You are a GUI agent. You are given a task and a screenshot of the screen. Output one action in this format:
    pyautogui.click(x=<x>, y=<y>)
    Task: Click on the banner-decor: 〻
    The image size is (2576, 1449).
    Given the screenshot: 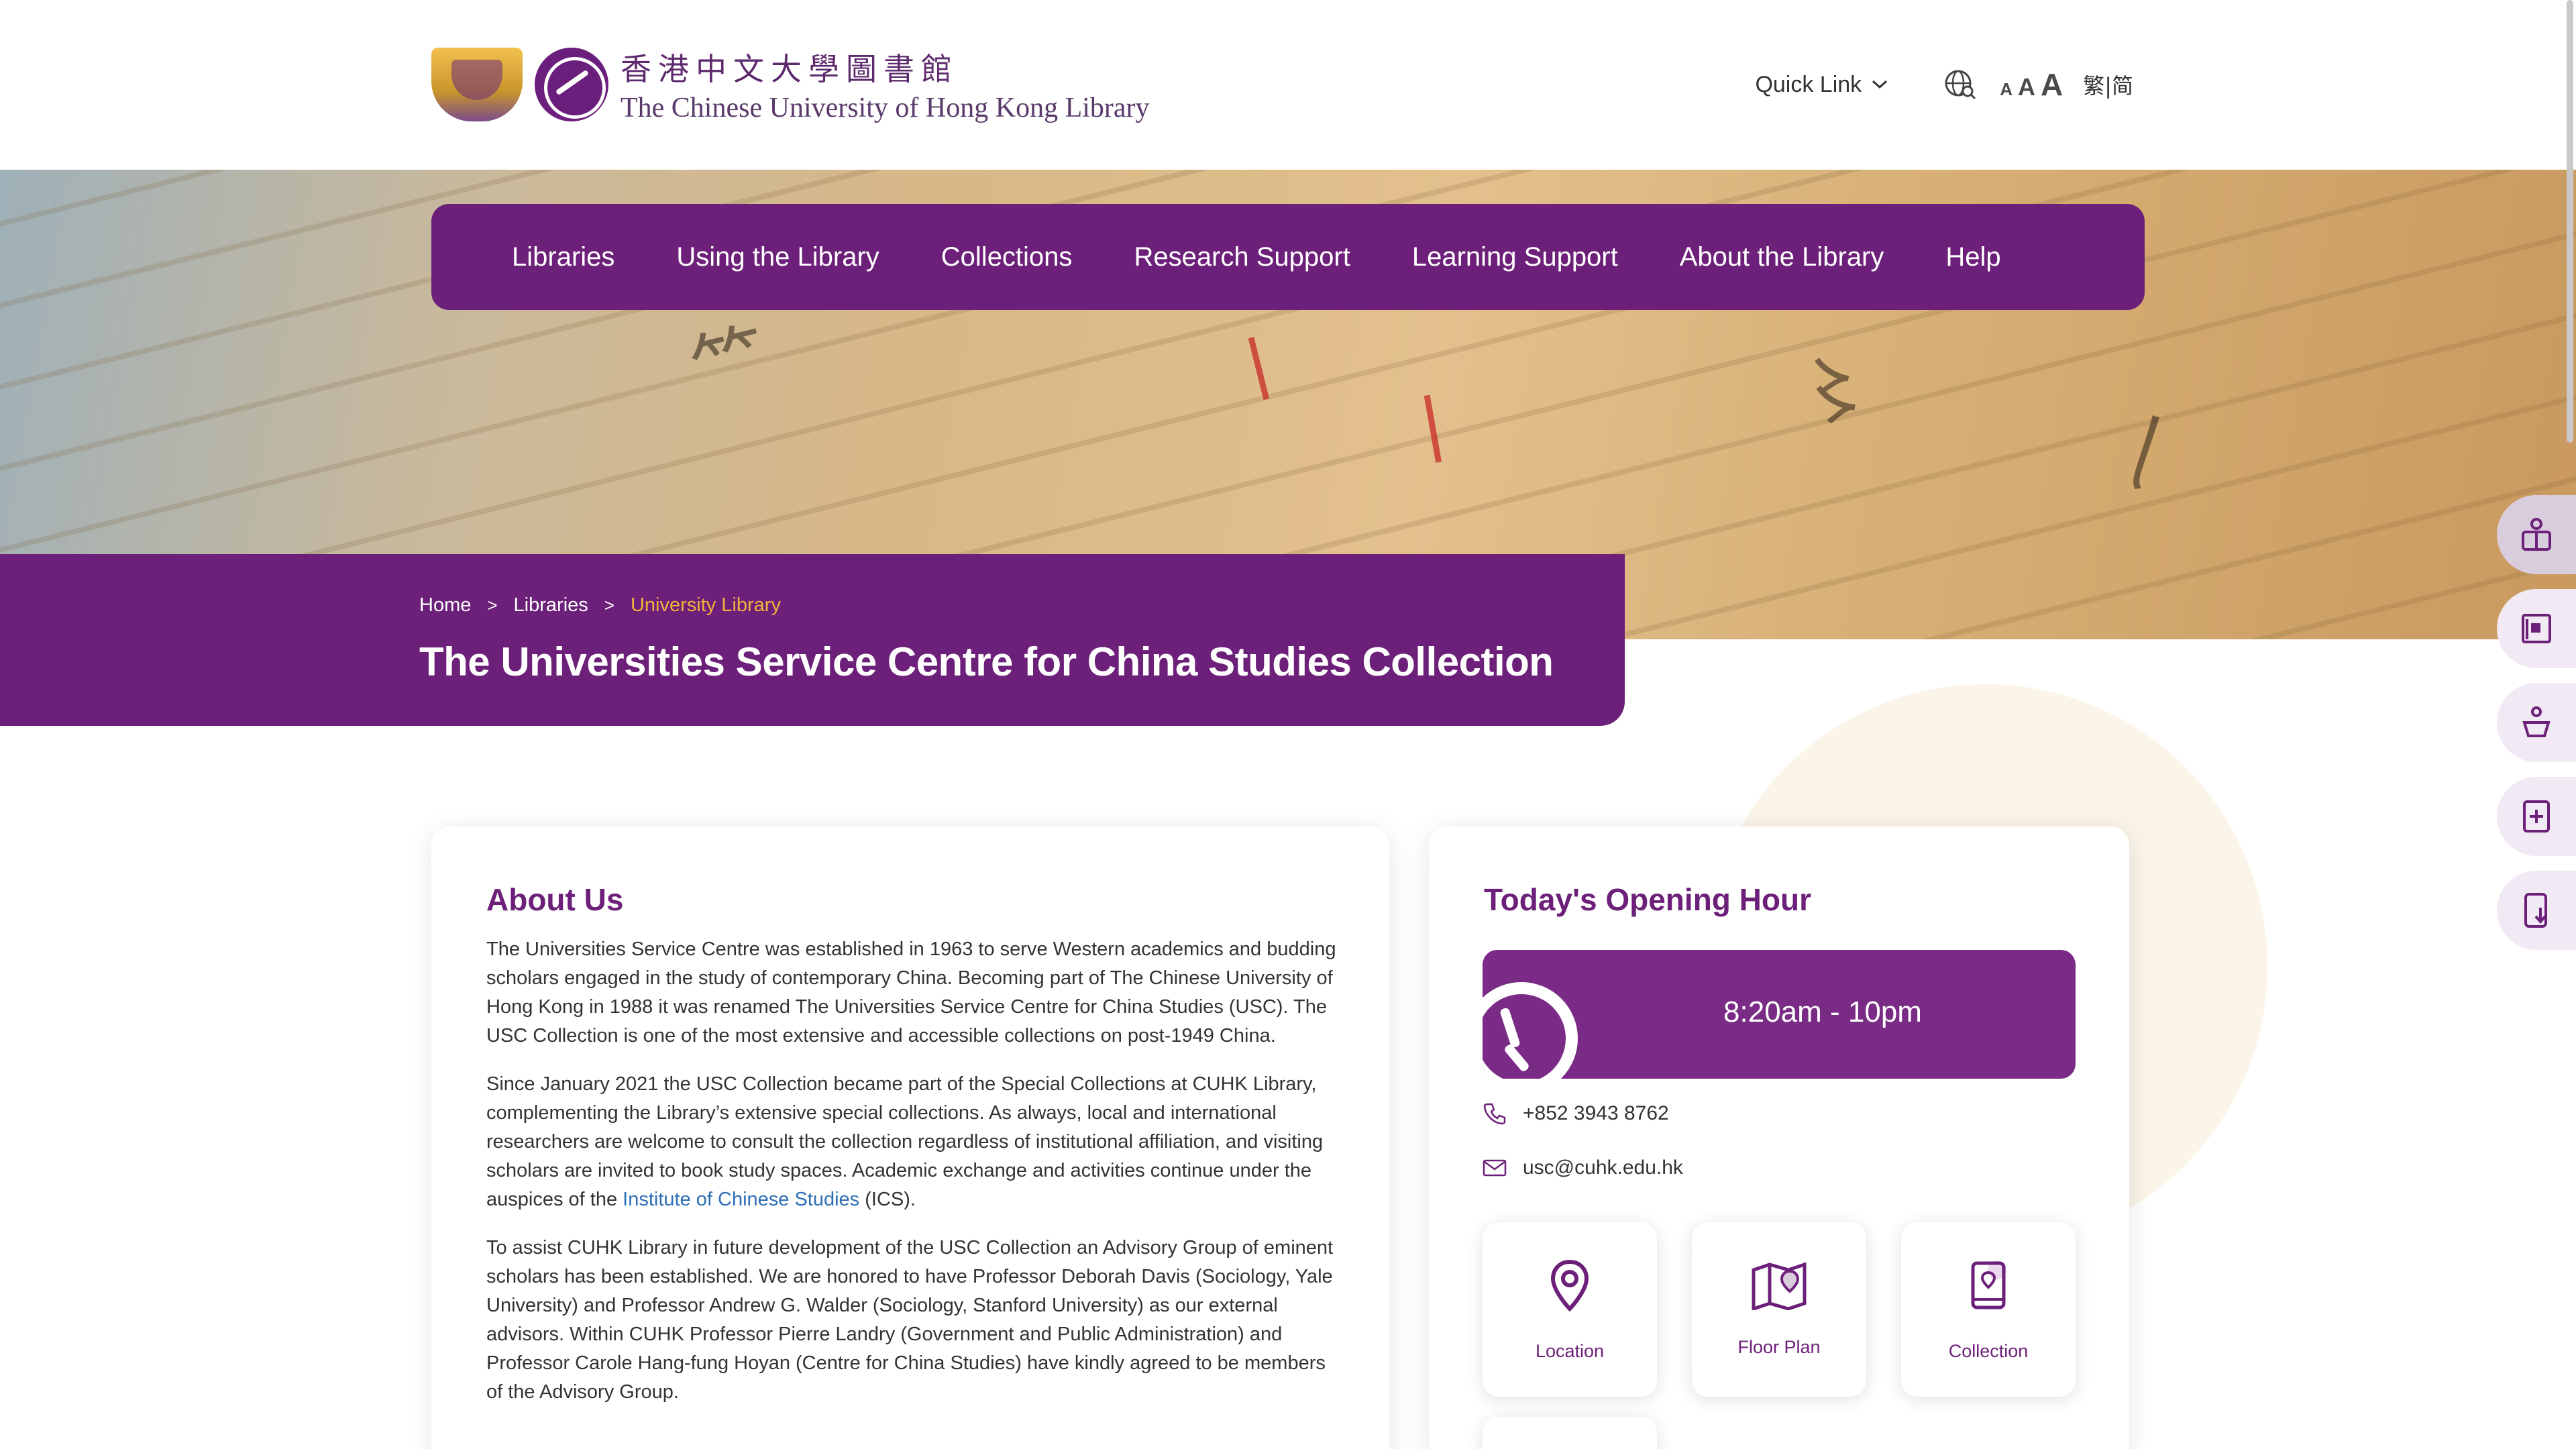 What is the action you would take?
    pyautogui.click(x=1836, y=391)
    